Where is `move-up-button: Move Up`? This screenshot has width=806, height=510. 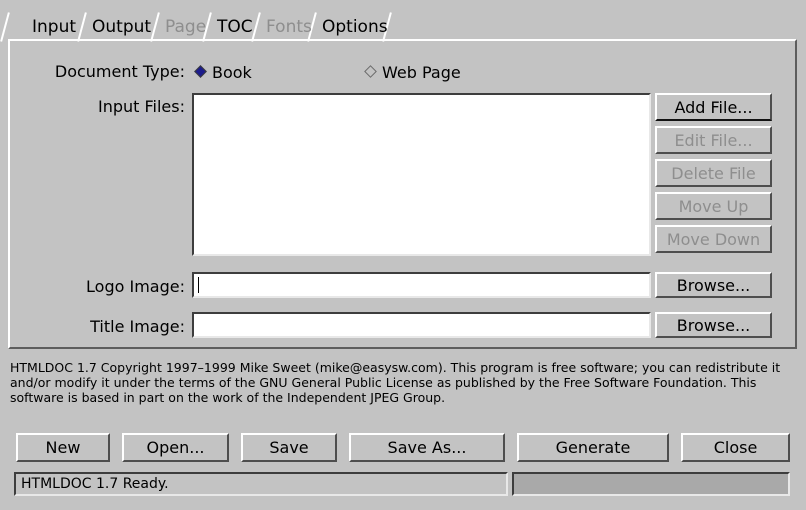
move-up-button: Move Up is located at coordinates (713, 206).